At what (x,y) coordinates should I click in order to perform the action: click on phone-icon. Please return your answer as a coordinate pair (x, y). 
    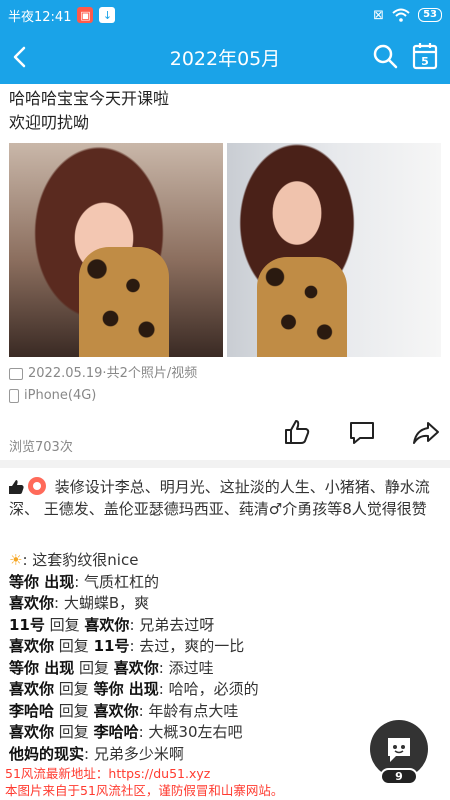
    Looking at the image, I should click on (14, 396).